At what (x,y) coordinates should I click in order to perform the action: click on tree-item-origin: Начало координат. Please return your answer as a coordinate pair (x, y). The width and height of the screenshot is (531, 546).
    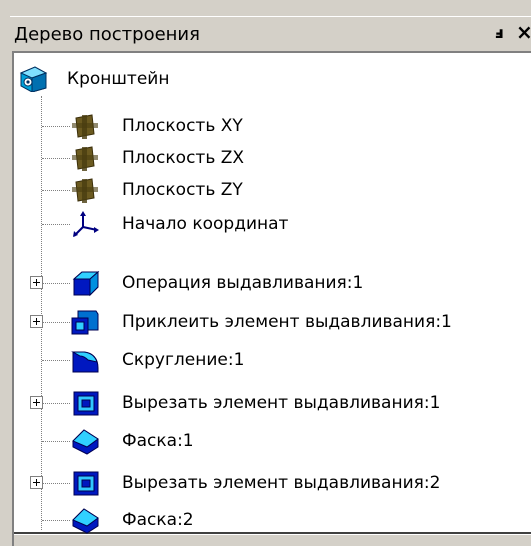
    Looking at the image, I should click on (265, 225).